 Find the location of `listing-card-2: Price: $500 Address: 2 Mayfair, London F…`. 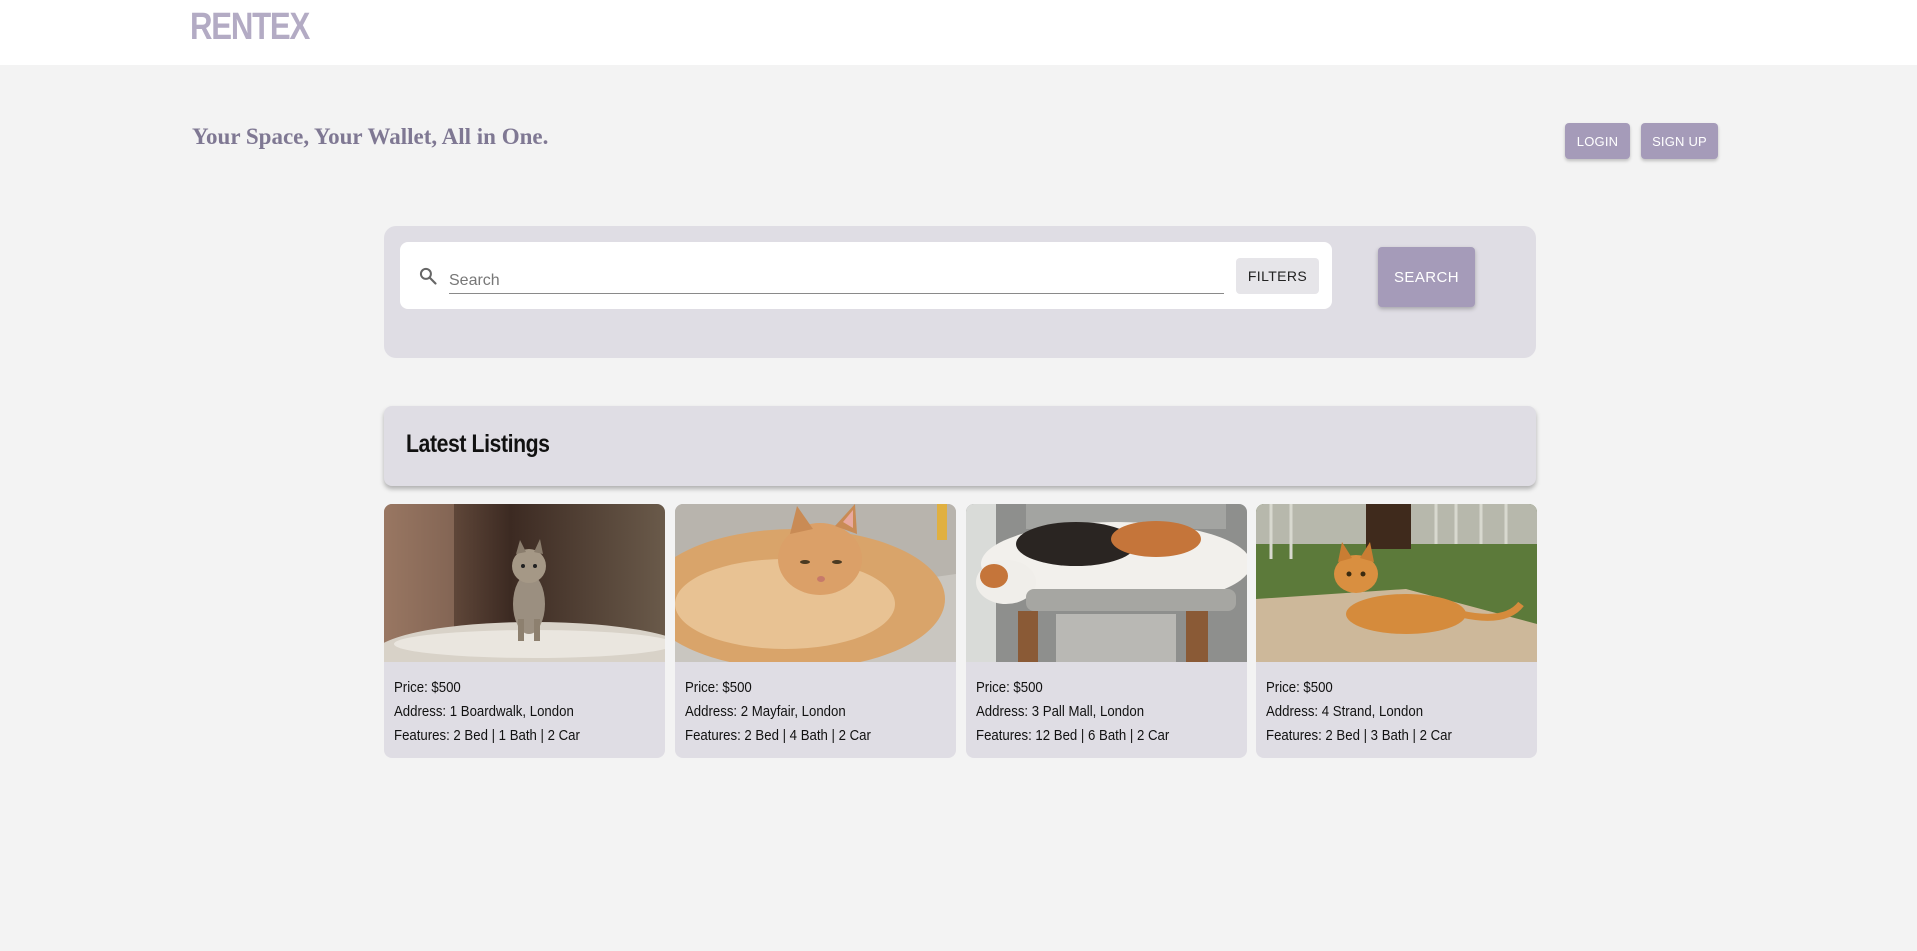

listing-card-2: Price: $500 Address: 2 Mayfair, London F… is located at coordinates (815, 631).